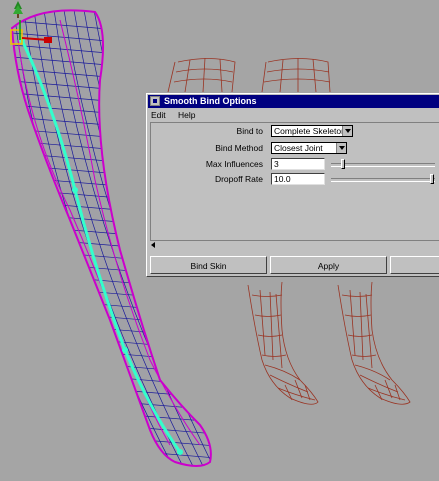  I want to click on menu-bar: Edit Help, so click(178, 115).